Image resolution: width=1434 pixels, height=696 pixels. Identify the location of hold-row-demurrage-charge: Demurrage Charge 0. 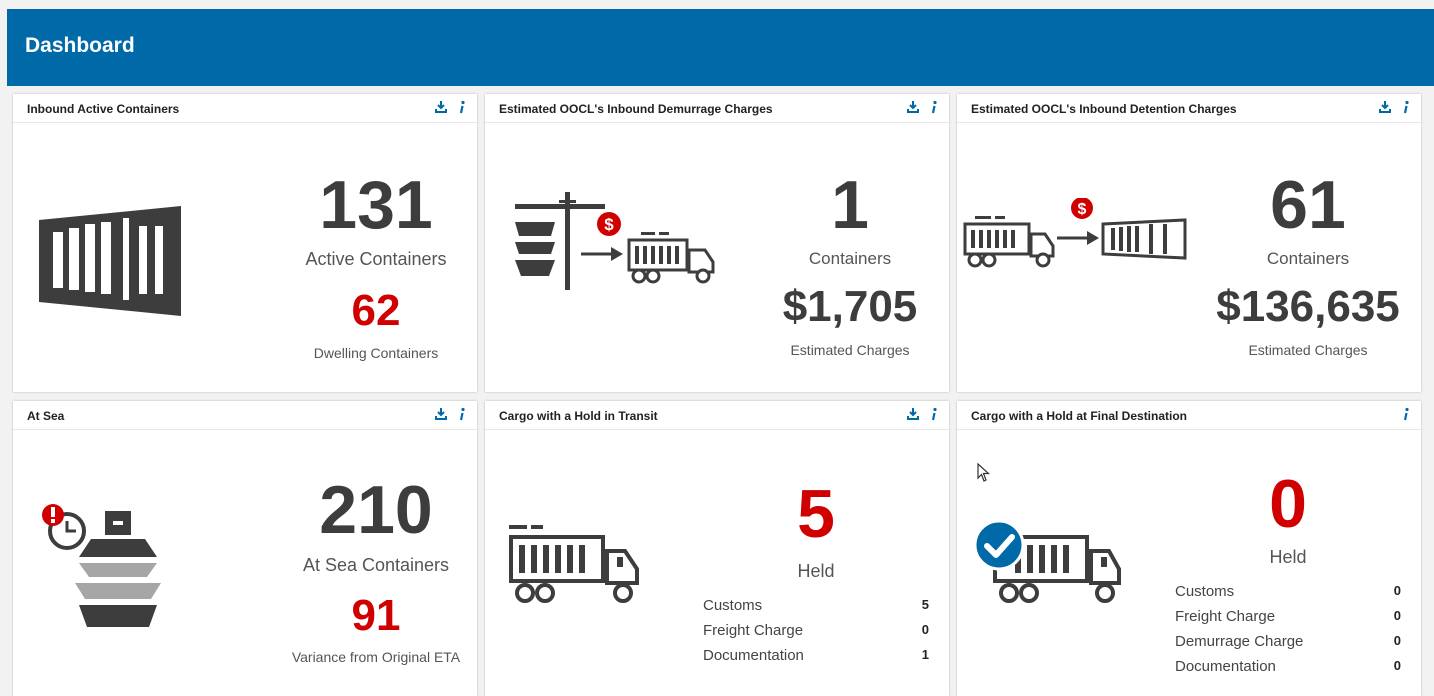
(1288, 641).